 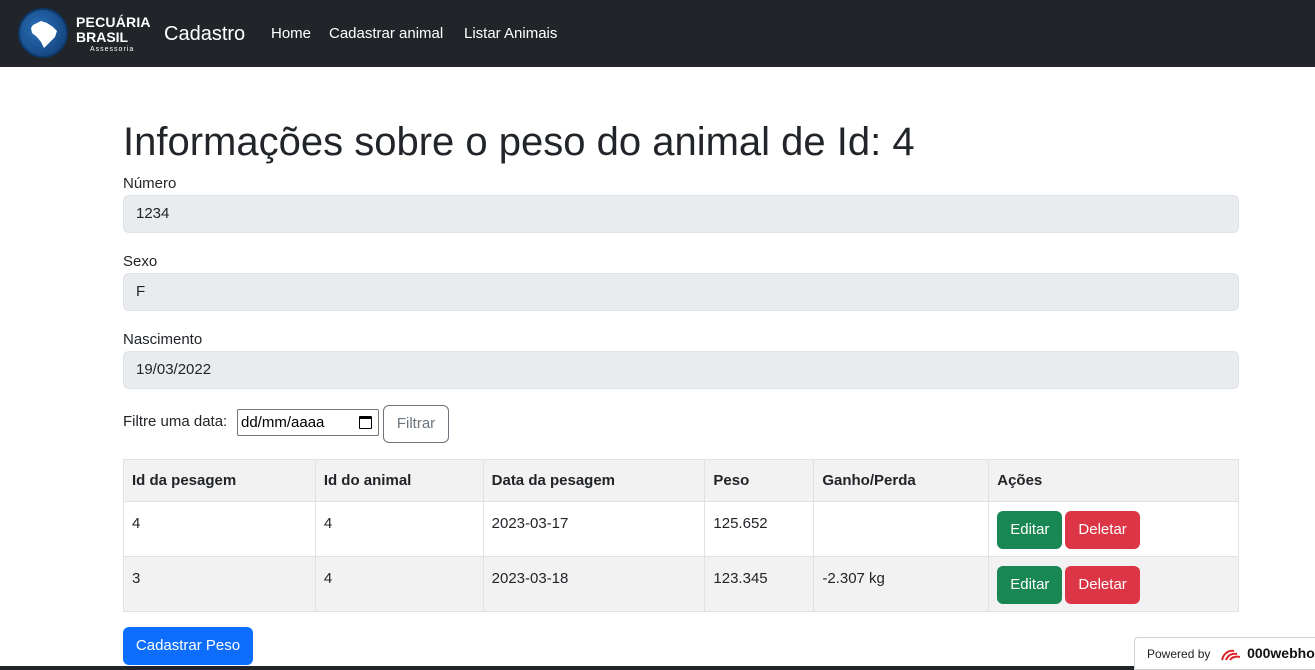 I want to click on logo-text-line2: BRASIL, so click(x=102, y=37).